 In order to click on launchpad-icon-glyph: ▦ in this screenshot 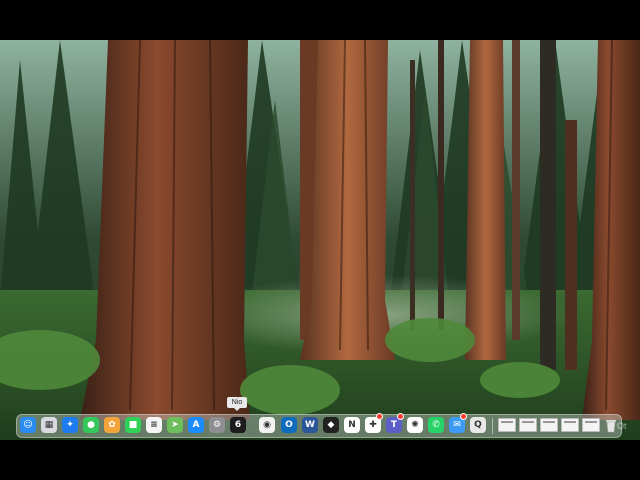, I will do `click(49, 424)`.